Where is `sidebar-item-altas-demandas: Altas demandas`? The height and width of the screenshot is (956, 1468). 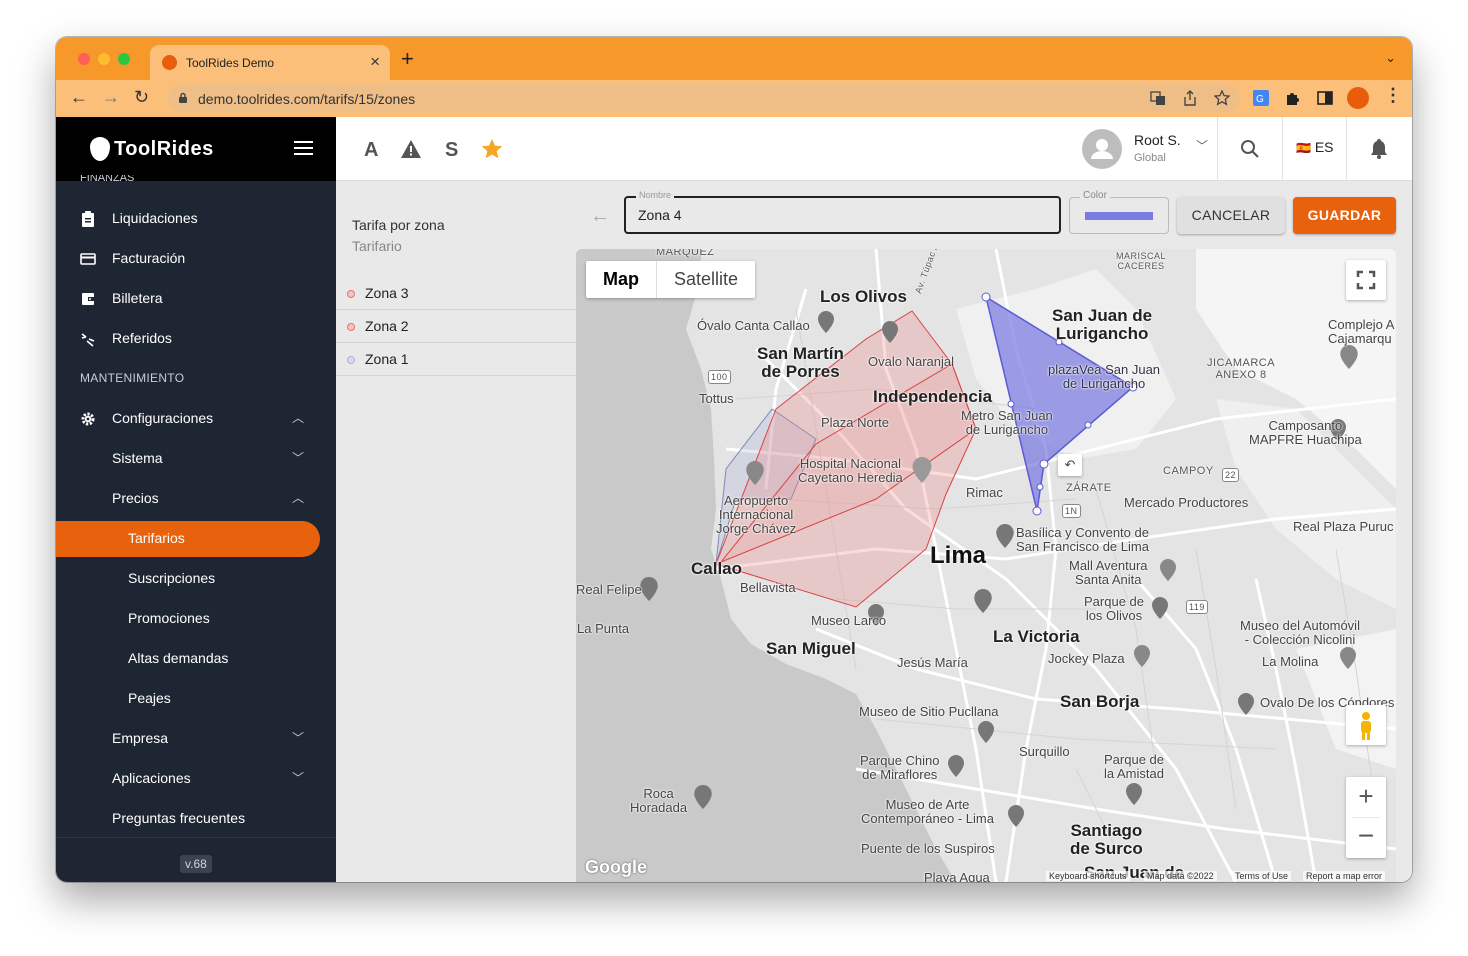
sidebar-item-altas-demandas: Altas demandas is located at coordinates (196, 659).